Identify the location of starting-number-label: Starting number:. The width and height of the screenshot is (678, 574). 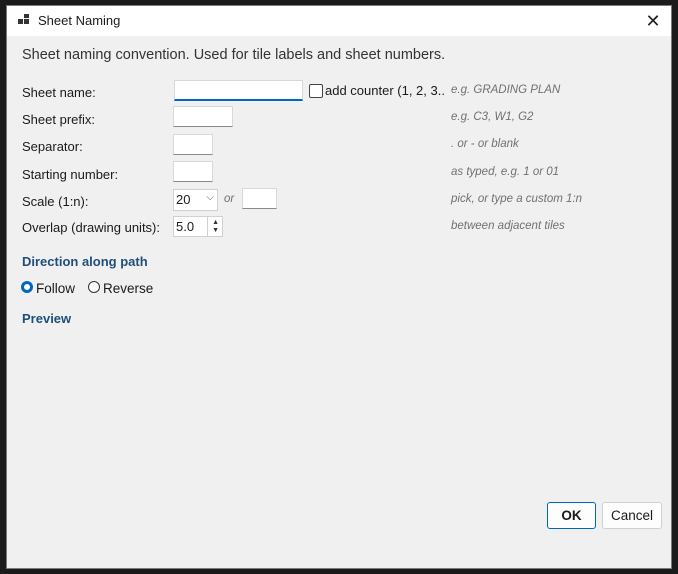
(70, 174).